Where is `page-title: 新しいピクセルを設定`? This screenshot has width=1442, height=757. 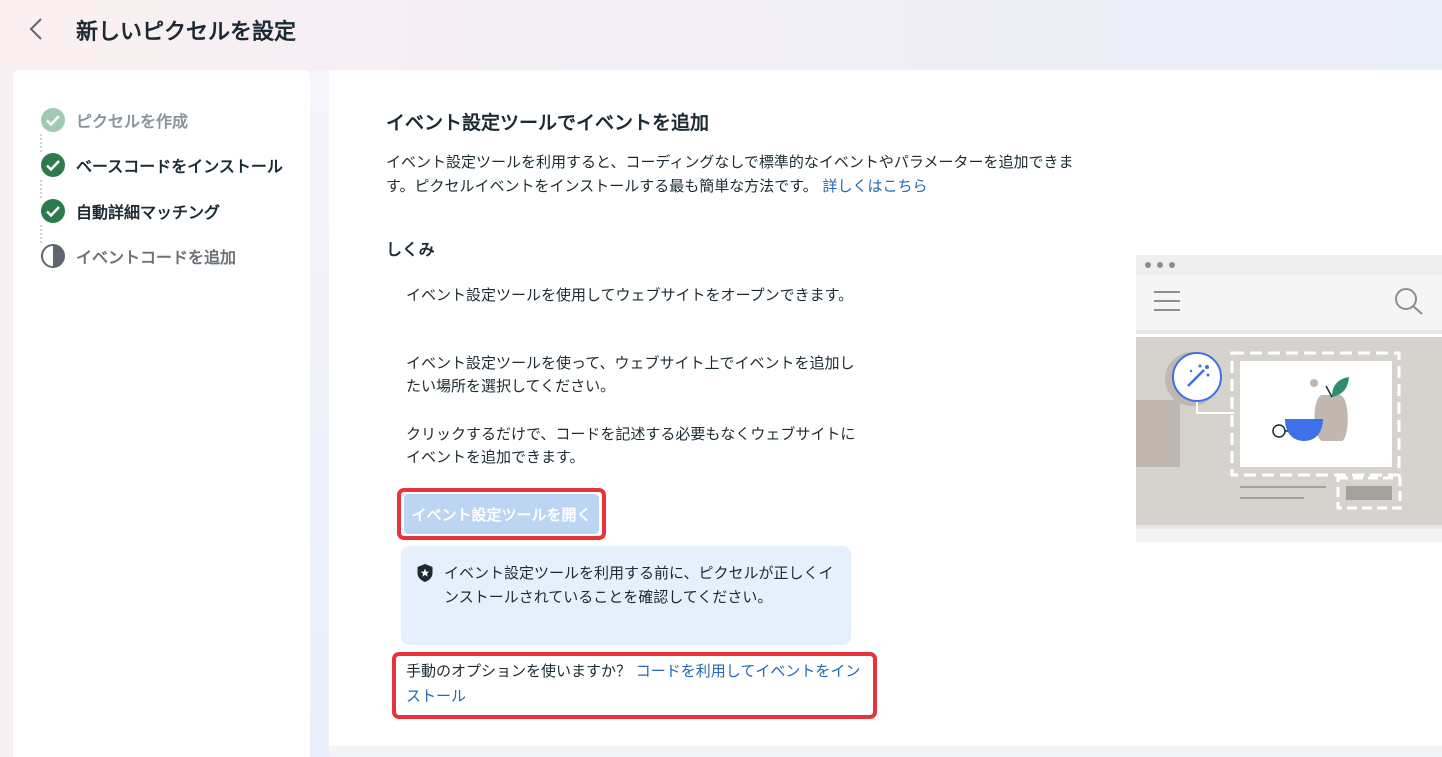 page-title: 新しいピクセルを設定 is located at coordinates (186, 32).